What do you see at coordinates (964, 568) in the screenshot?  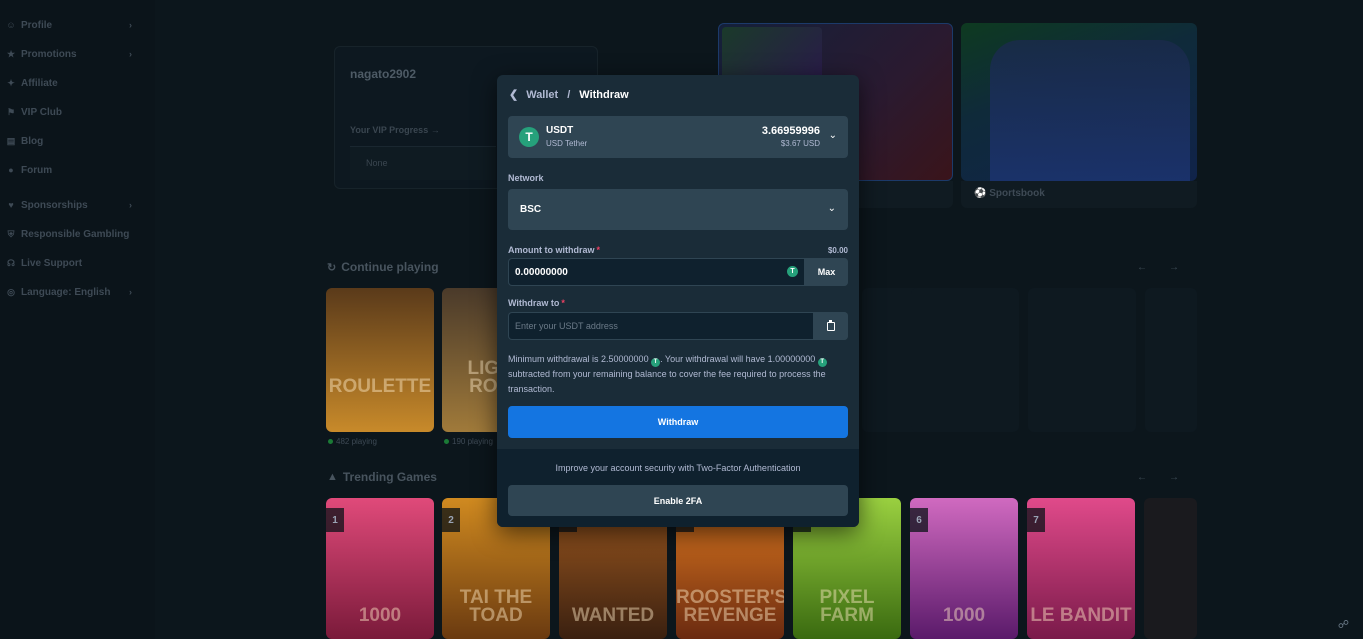 I see `game-card: 6 1000` at bounding box center [964, 568].